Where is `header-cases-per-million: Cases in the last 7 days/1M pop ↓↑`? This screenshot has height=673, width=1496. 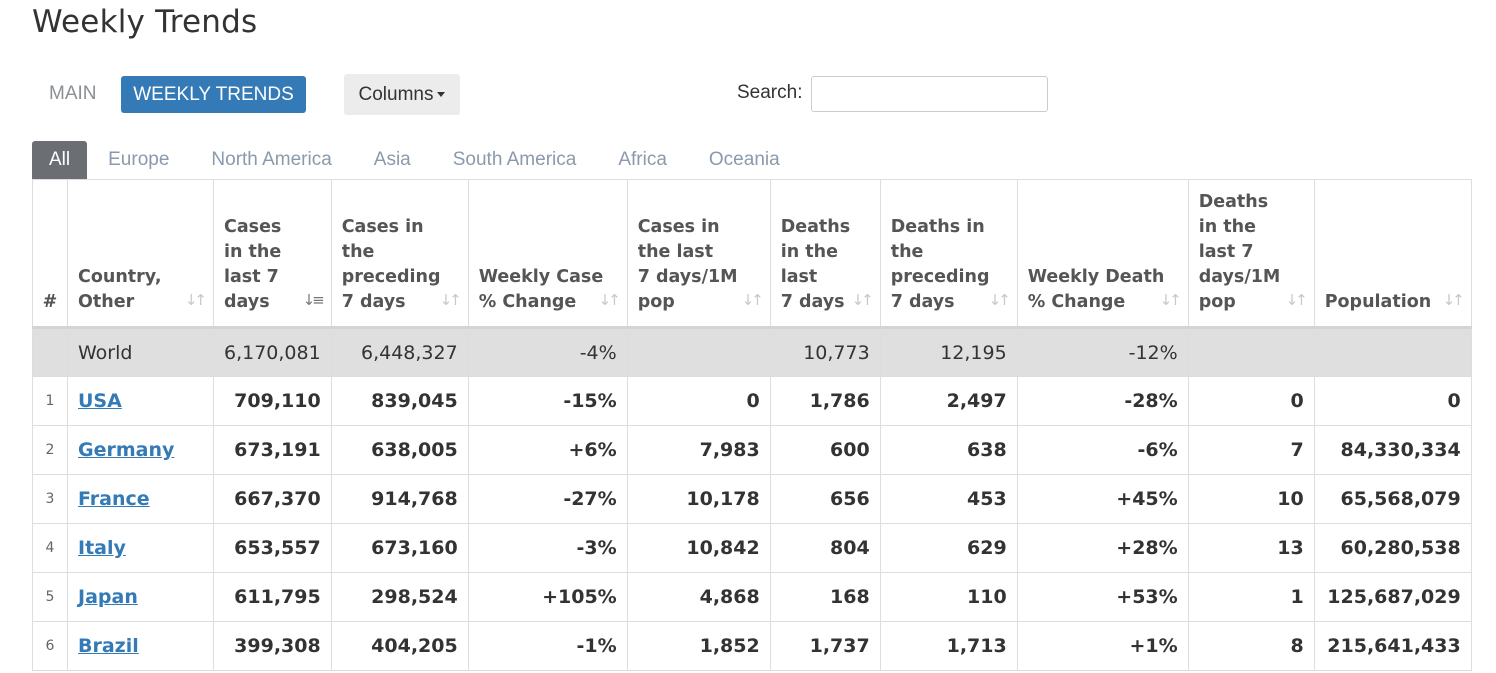 header-cases-per-million: Cases in the last 7 days/1M pop ↓↑ is located at coordinates (698, 254).